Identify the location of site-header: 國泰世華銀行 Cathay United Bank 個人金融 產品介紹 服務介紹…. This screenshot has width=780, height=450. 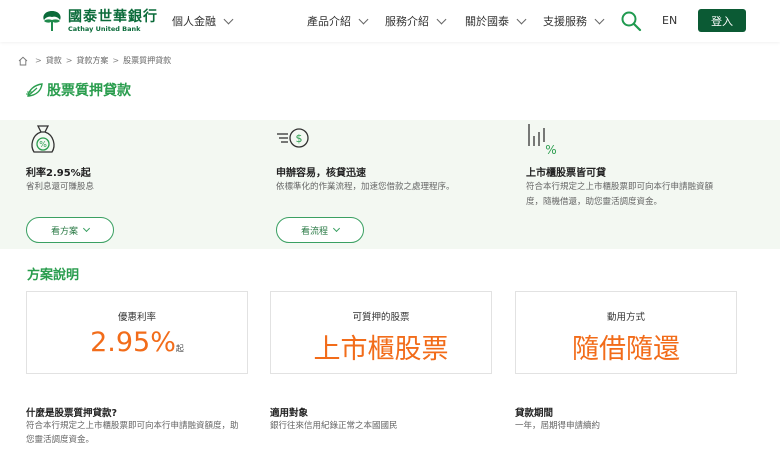
(390, 21).